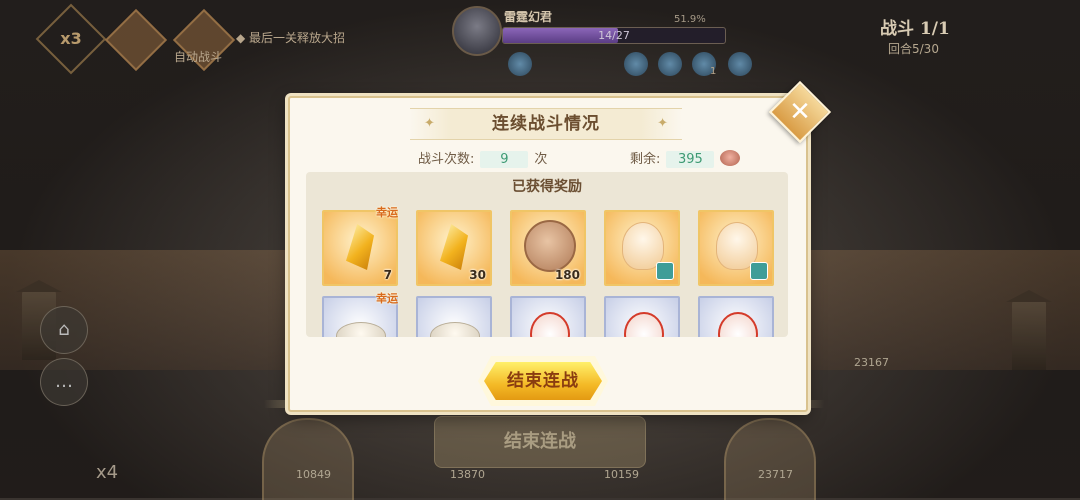 This screenshot has height=500, width=1080. I want to click on battle-count-row: 战斗次数: 9 次, so click(482, 158).